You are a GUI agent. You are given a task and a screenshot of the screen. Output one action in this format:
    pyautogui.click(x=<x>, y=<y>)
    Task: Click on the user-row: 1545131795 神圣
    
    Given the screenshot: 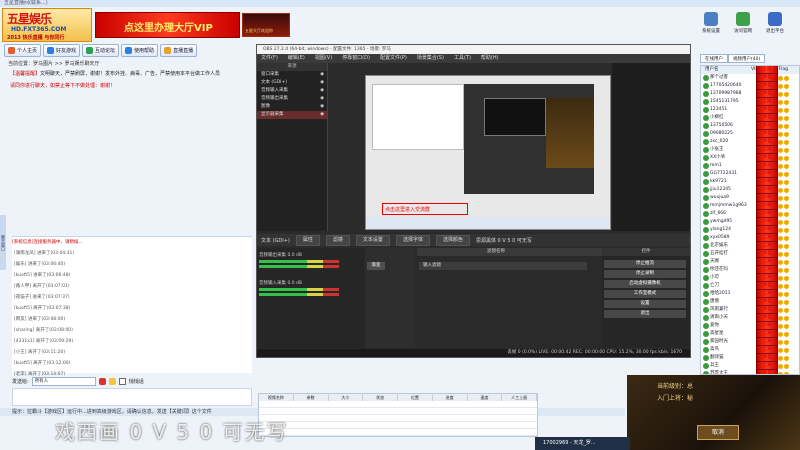 What is the action you would take?
    pyautogui.click(x=750, y=102)
    